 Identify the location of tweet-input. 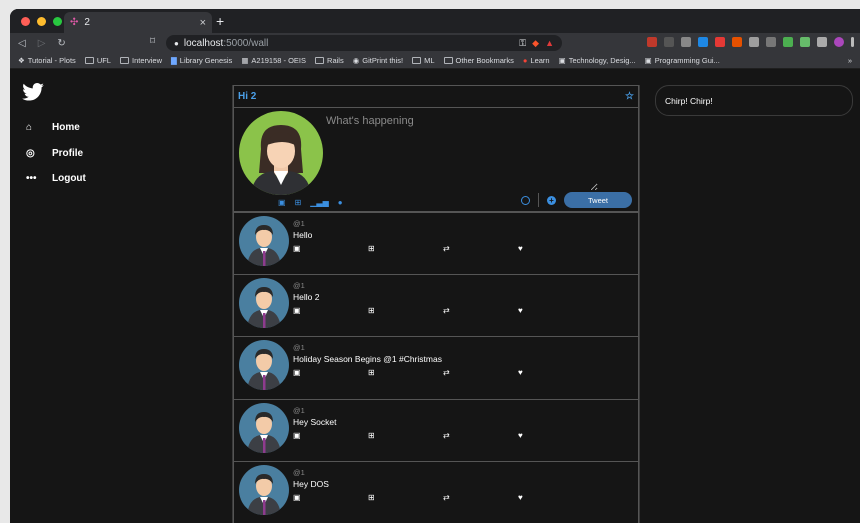
(462, 153).